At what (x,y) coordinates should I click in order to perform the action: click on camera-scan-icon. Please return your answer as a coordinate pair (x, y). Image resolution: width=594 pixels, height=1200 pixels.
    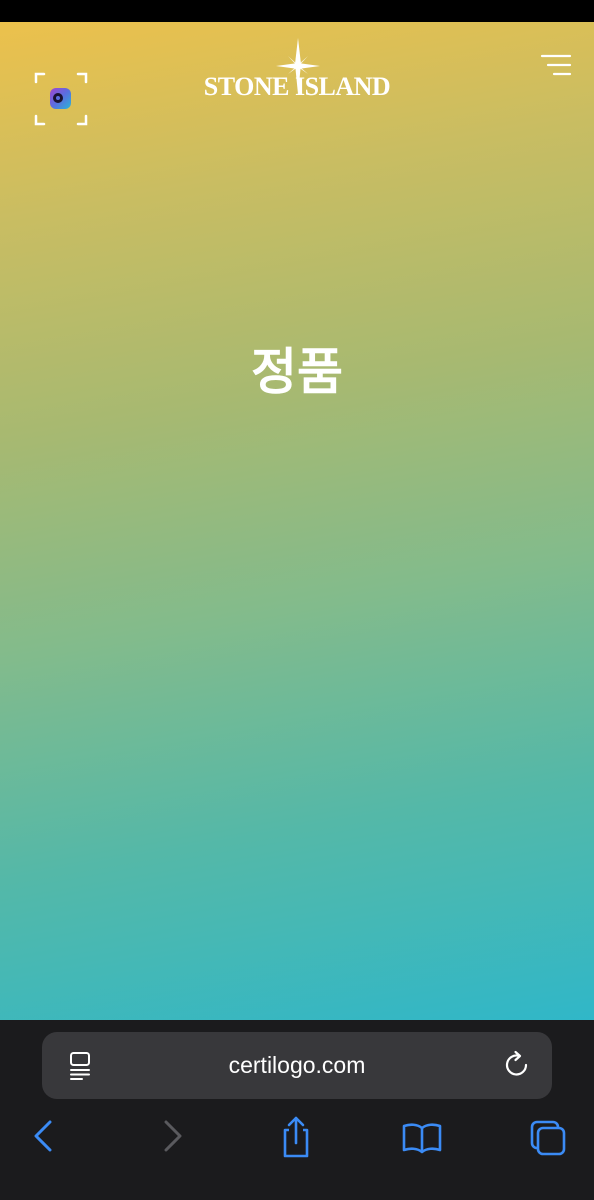
    Looking at the image, I should click on (61, 99).